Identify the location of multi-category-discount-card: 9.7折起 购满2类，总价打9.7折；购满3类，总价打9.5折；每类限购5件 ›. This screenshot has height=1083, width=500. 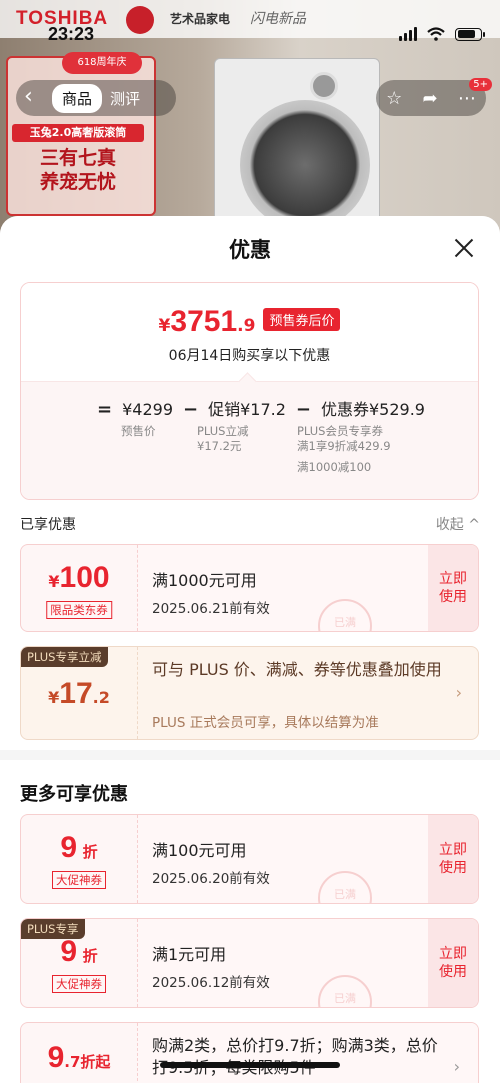
(249, 1052).